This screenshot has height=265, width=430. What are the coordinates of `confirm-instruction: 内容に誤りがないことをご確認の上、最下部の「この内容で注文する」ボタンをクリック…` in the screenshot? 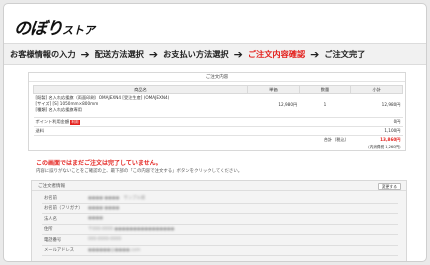 It's located at (139, 171).